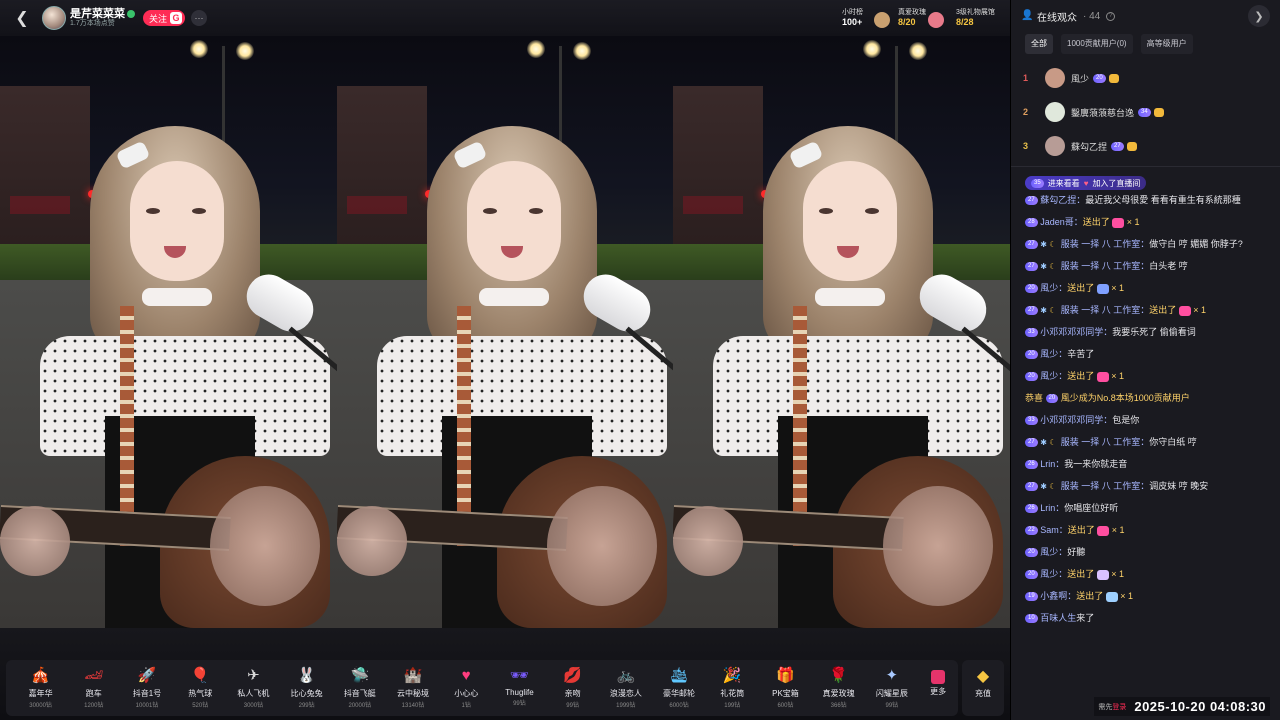 The height and width of the screenshot is (720, 1280). Describe the element at coordinates (1058, 596) in the screenshot. I see `chat-username: 小鑫啊：` at that location.